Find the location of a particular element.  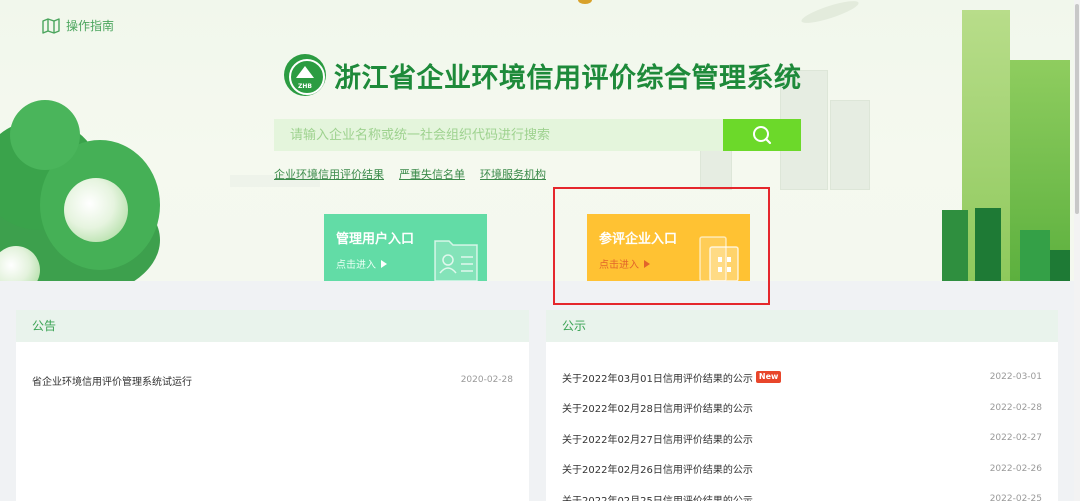

map-icon is located at coordinates (51, 25).